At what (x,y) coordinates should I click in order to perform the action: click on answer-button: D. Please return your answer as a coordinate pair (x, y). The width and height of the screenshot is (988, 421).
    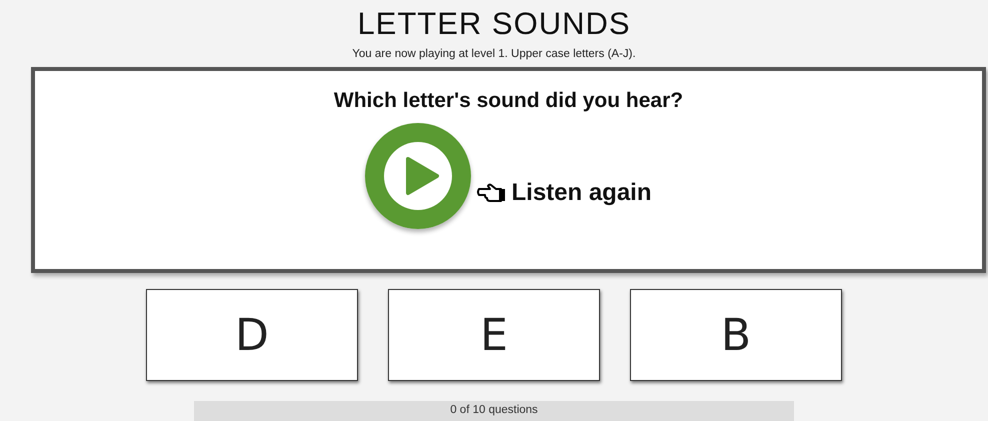
    Looking at the image, I should click on (252, 335).